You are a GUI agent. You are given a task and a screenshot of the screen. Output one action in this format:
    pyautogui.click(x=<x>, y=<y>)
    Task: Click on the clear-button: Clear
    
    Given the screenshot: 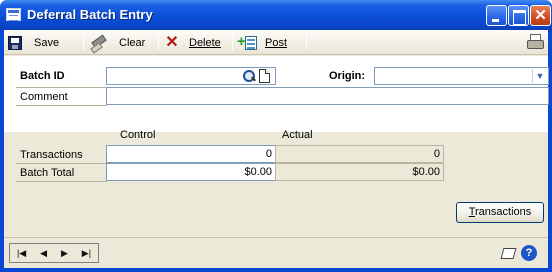 What is the action you would take?
    pyautogui.click(x=117, y=42)
    